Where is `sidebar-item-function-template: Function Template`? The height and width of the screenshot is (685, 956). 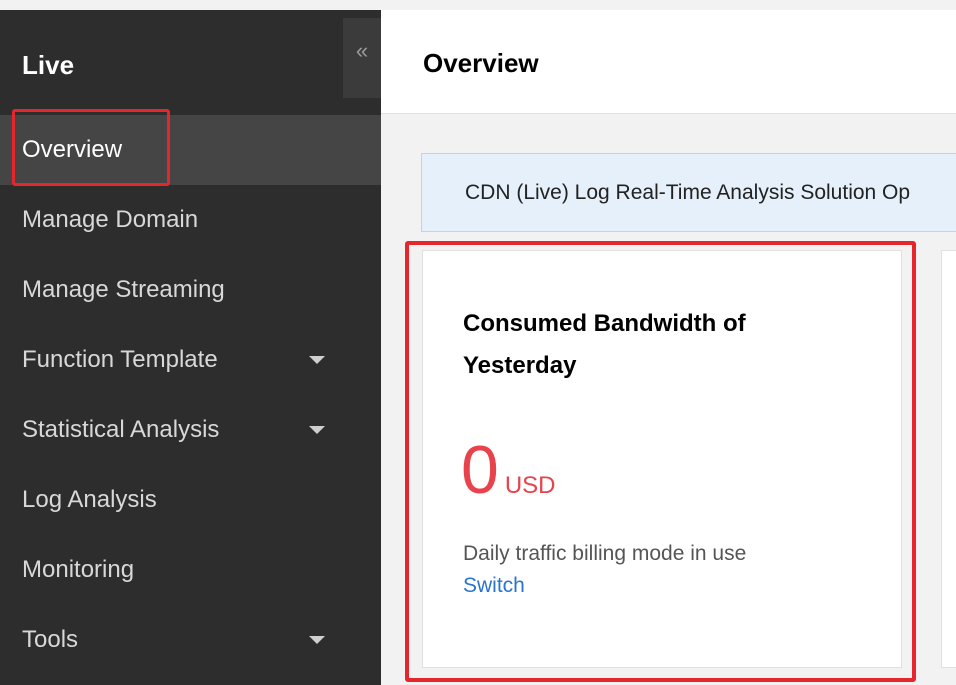
sidebar-item-function-template: Function Template is located at coordinates (190, 360).